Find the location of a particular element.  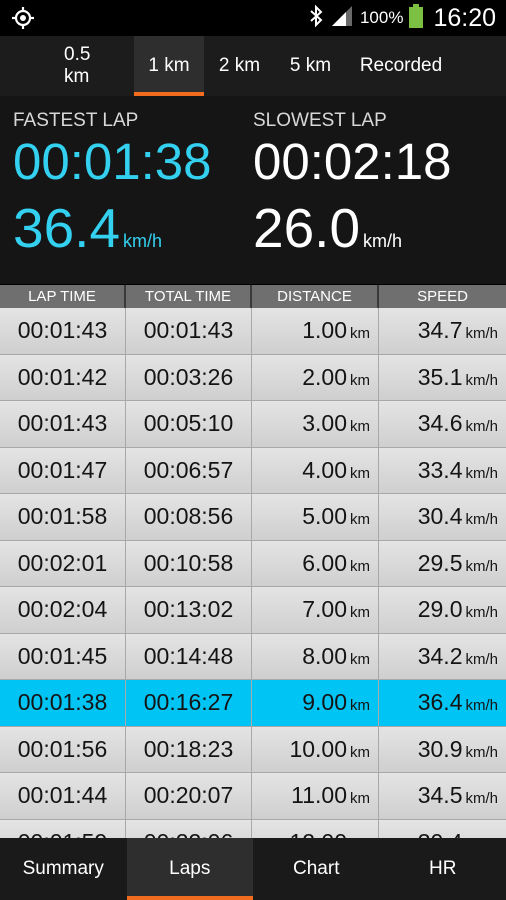

table-row: 00:01:58 00:08:56 5.00 km 30.4 km/h is located at coordinates (253, 517).